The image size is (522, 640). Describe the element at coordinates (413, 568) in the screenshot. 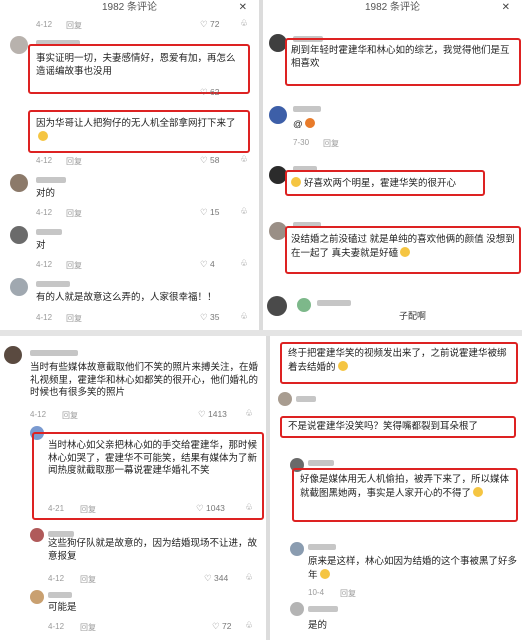

I see `comment-text: 原来是这样，林心如因为结婚的这个事被黑了好多年` at that location.